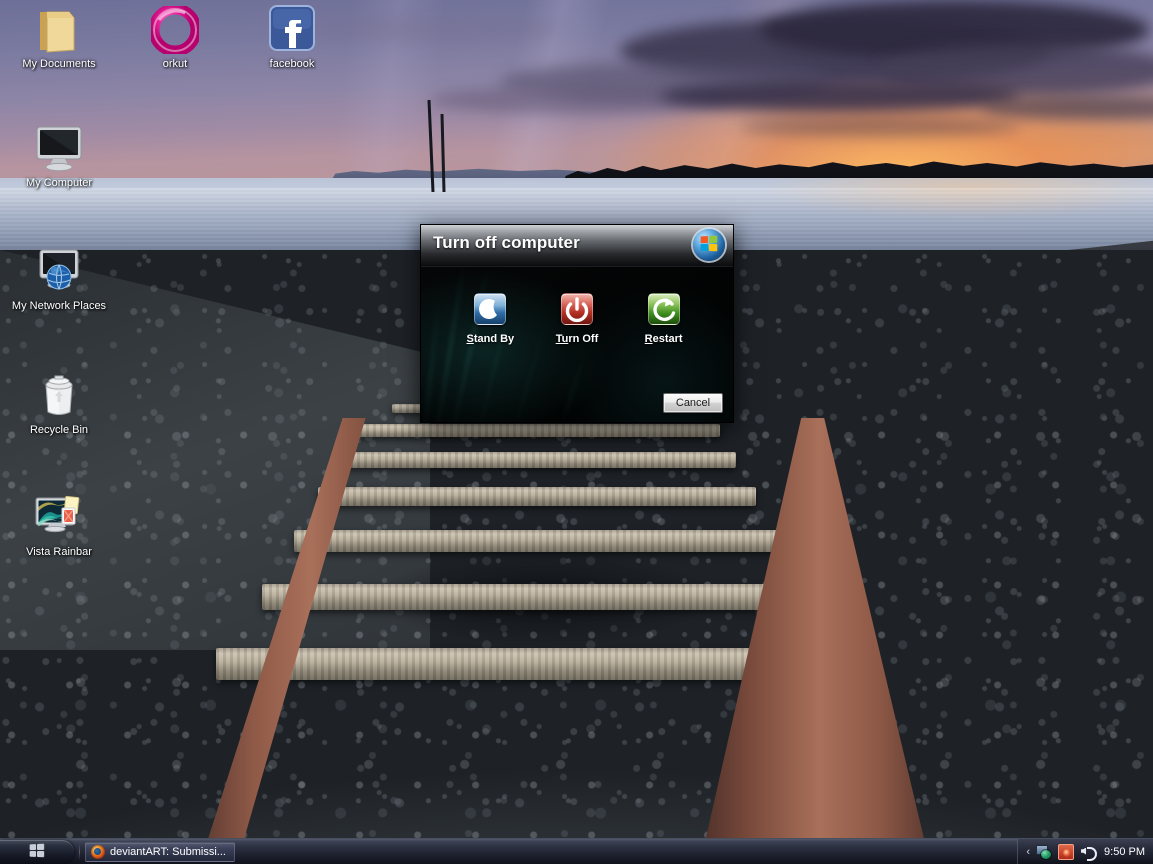 Image resolution: width=1153 pixels, height=864 pixels. What do you see at coordinates (576, 309) in the screenshot?
I see `power-turnoff-icon` at bounding box center [576, 309].